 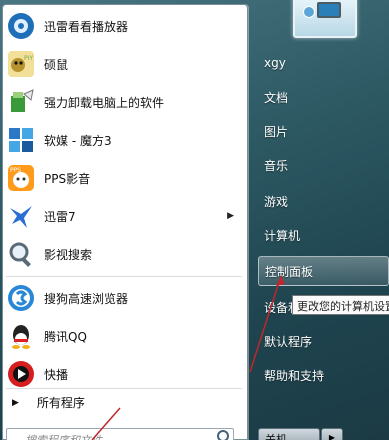 What do you see at coordinates (124, 388) in the screenshot?
I see `all-programs-divider` at bounding box center [124, 388].